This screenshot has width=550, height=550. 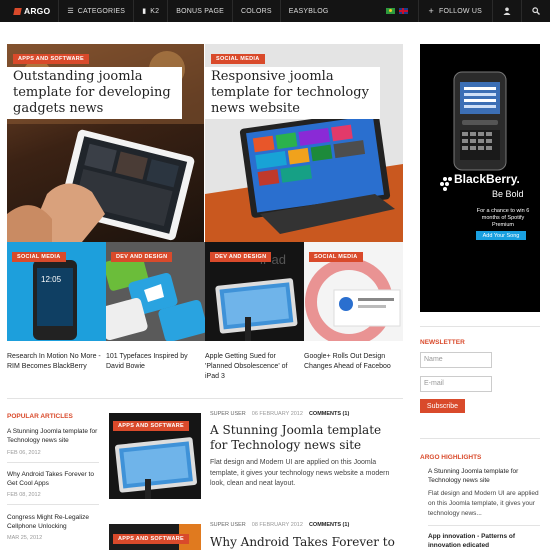 I want to click on newsletter-heading: NEWSLETTER, so click(x=442, y=342).